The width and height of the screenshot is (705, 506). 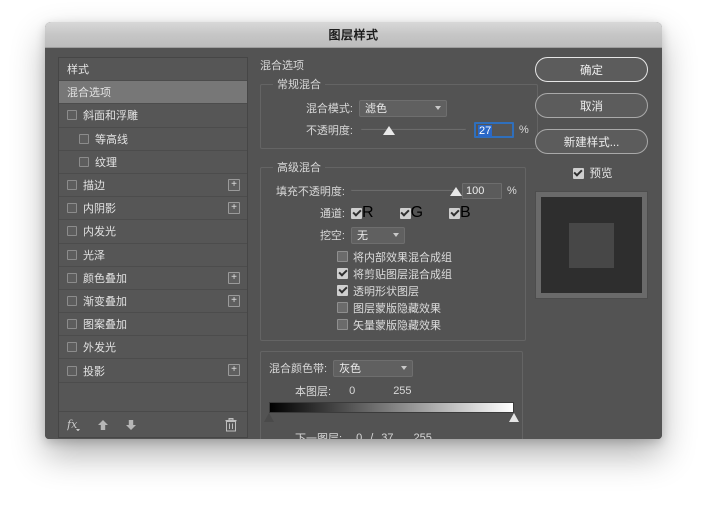 I want to click on cancel-button: 取消, so click(x=591, y=105).